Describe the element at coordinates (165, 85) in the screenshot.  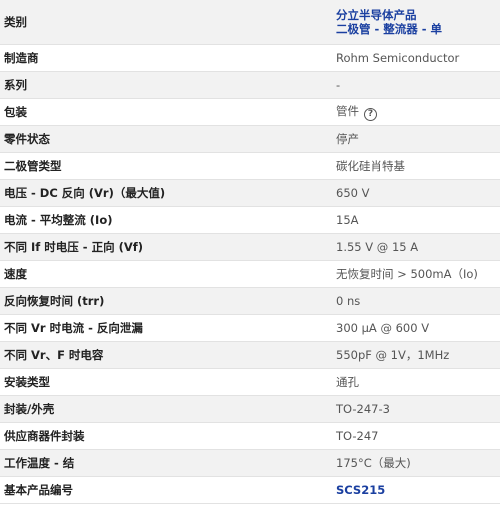
I see `attribute-label-series: 系列` at that location.